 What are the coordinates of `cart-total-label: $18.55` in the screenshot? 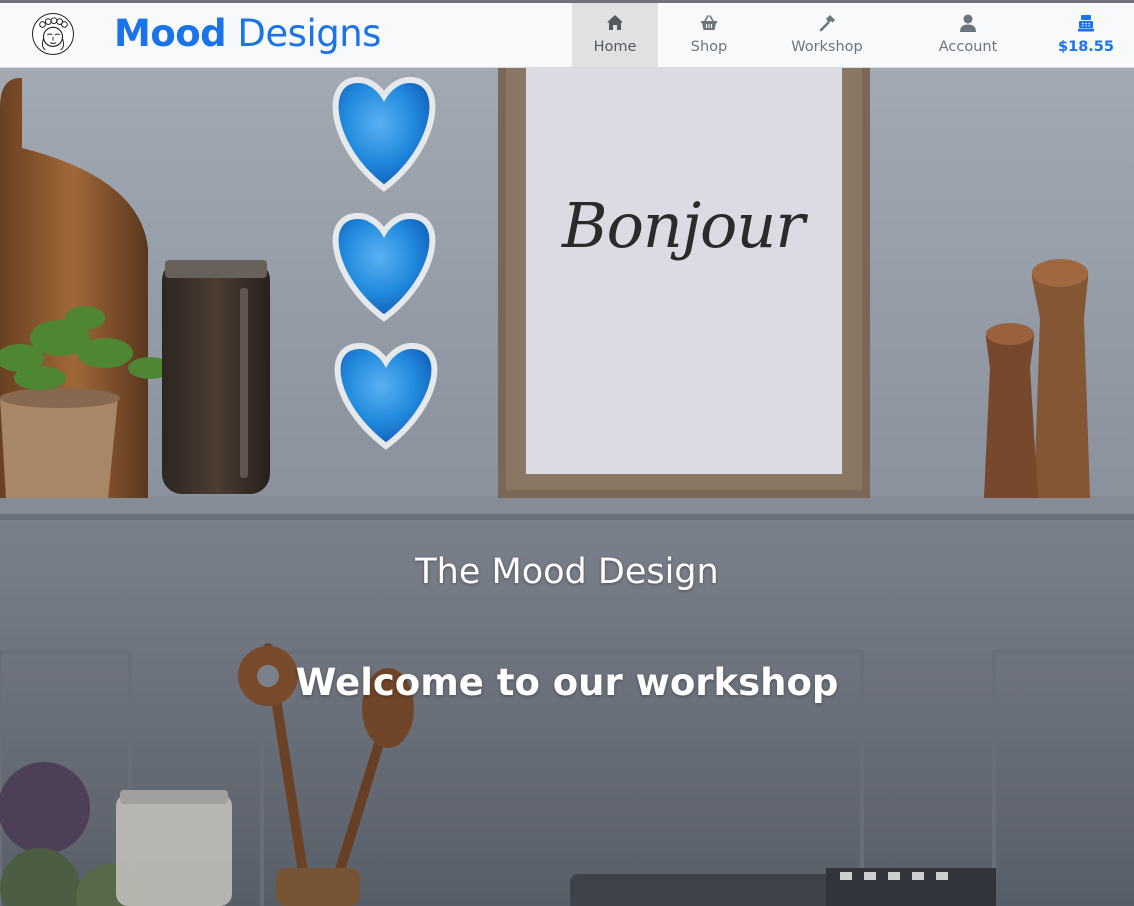 It's located at (1086, 47).